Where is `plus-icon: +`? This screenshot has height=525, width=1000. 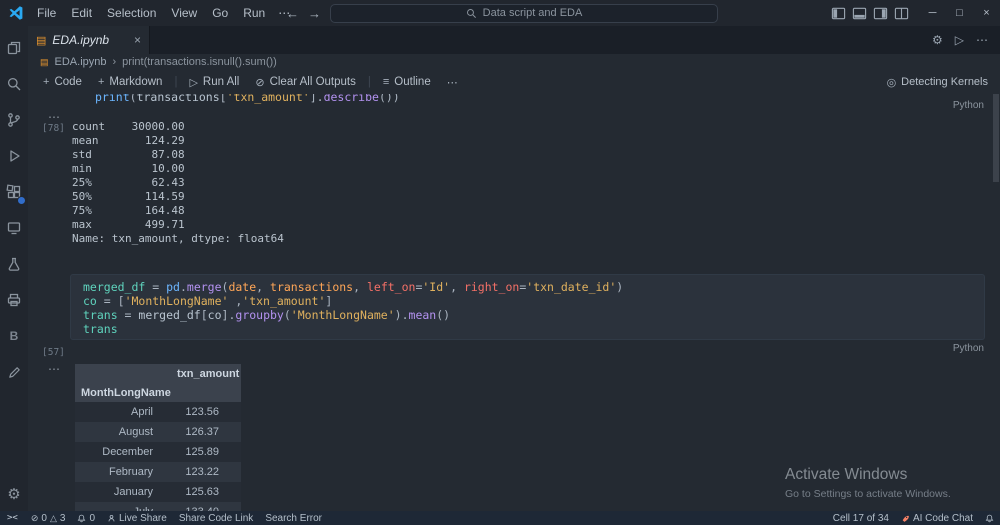 plus-icon: + is located at coordinates (46, 82).